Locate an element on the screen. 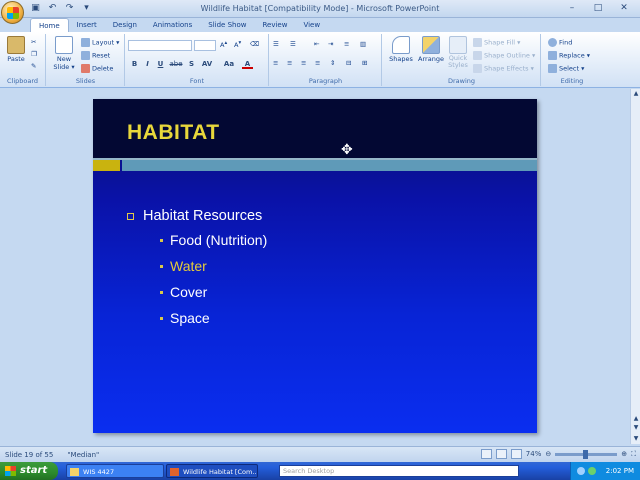  slide-nav-icons: ▲ ▼ is located at coordinates (635, 423).